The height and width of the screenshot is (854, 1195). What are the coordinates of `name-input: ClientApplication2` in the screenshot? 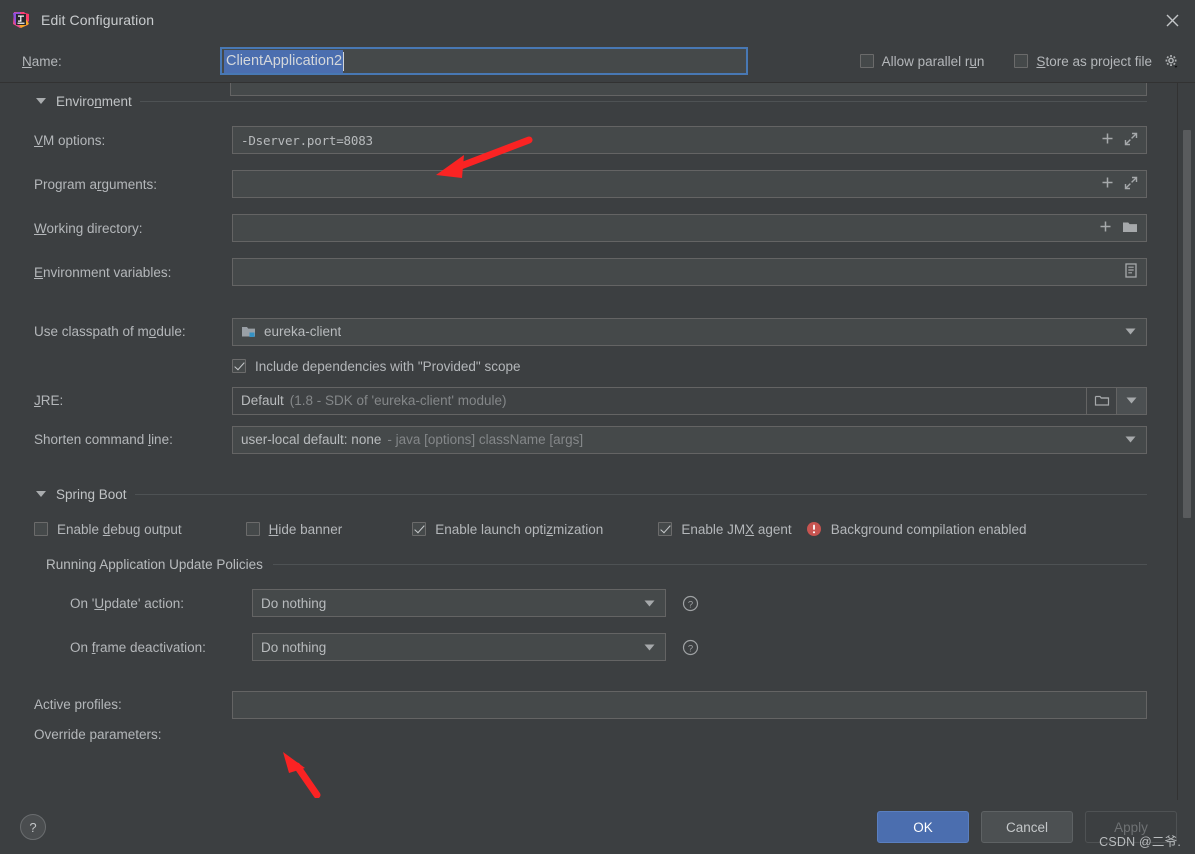 It's located at (484, 61).